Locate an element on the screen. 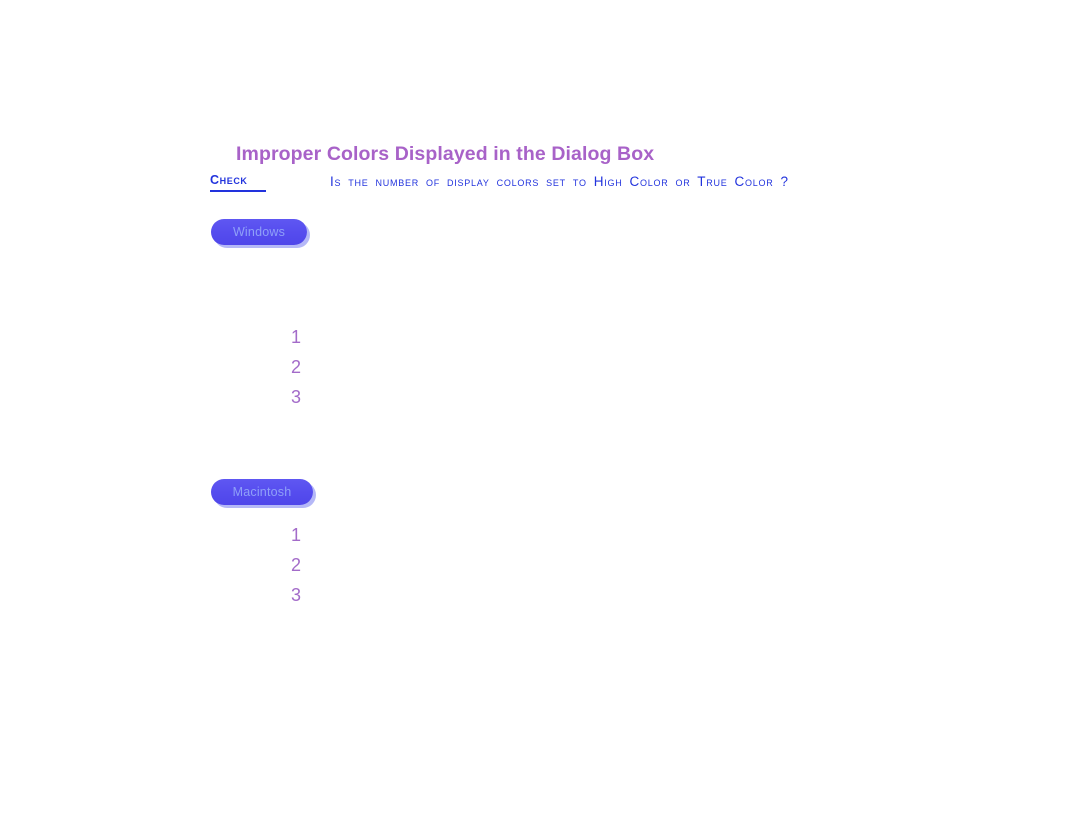  platform-badge-macintosh-label: Macintosh is located at coordinates (262, 492).